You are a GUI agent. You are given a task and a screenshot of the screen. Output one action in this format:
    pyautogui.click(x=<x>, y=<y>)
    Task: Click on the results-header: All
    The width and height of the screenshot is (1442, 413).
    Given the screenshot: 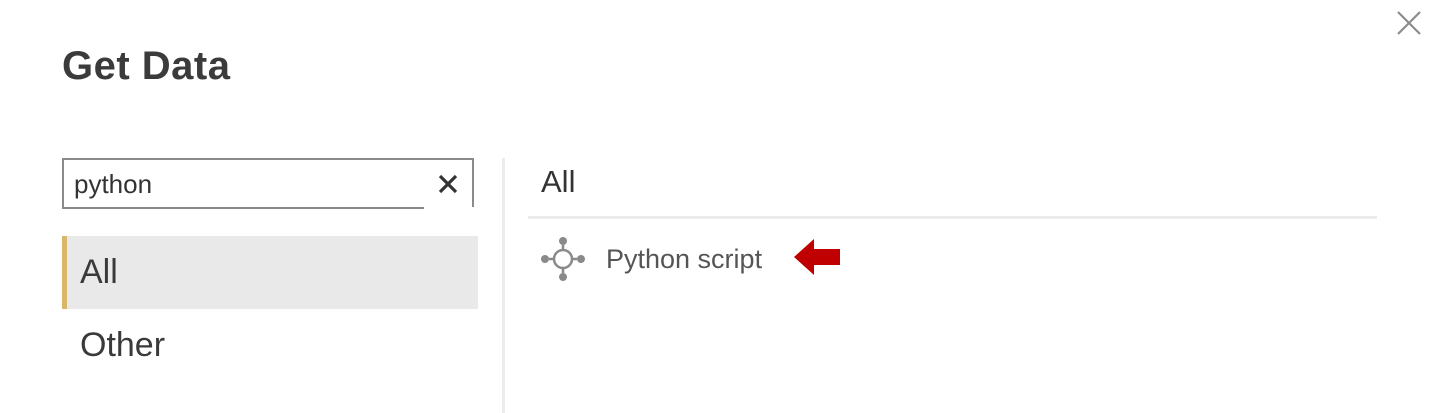 What is the action you would take?
    pyautogui.click(x=558, y=181)
    